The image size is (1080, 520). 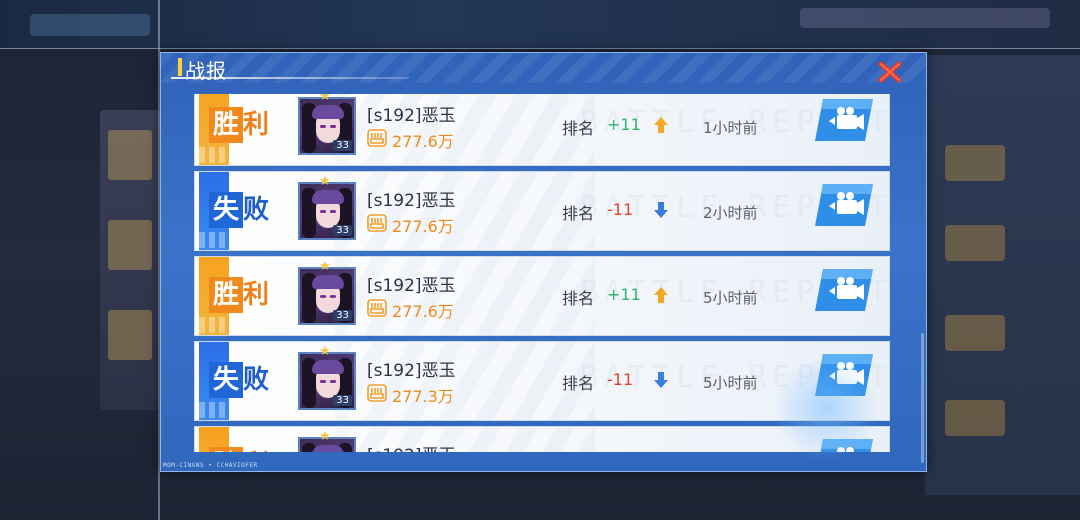 What do you see at coordinates (922, 398) in the screenshot?
I see `list-scrollbar` at bounding box center [922, 398].